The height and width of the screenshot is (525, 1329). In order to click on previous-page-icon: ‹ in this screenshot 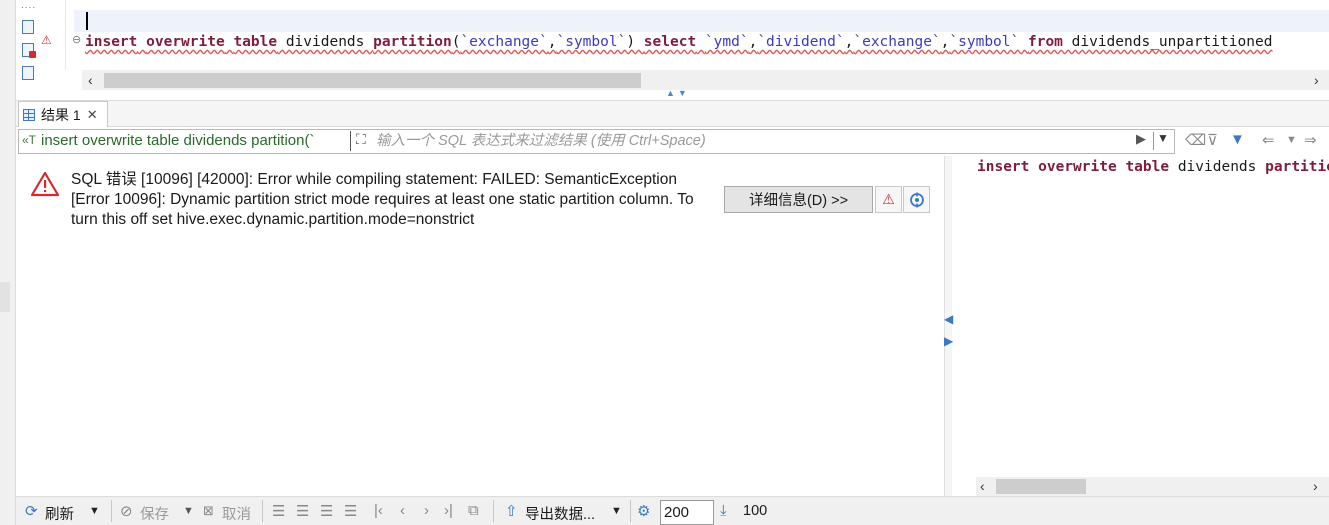, I will do `click(402, 510)`.